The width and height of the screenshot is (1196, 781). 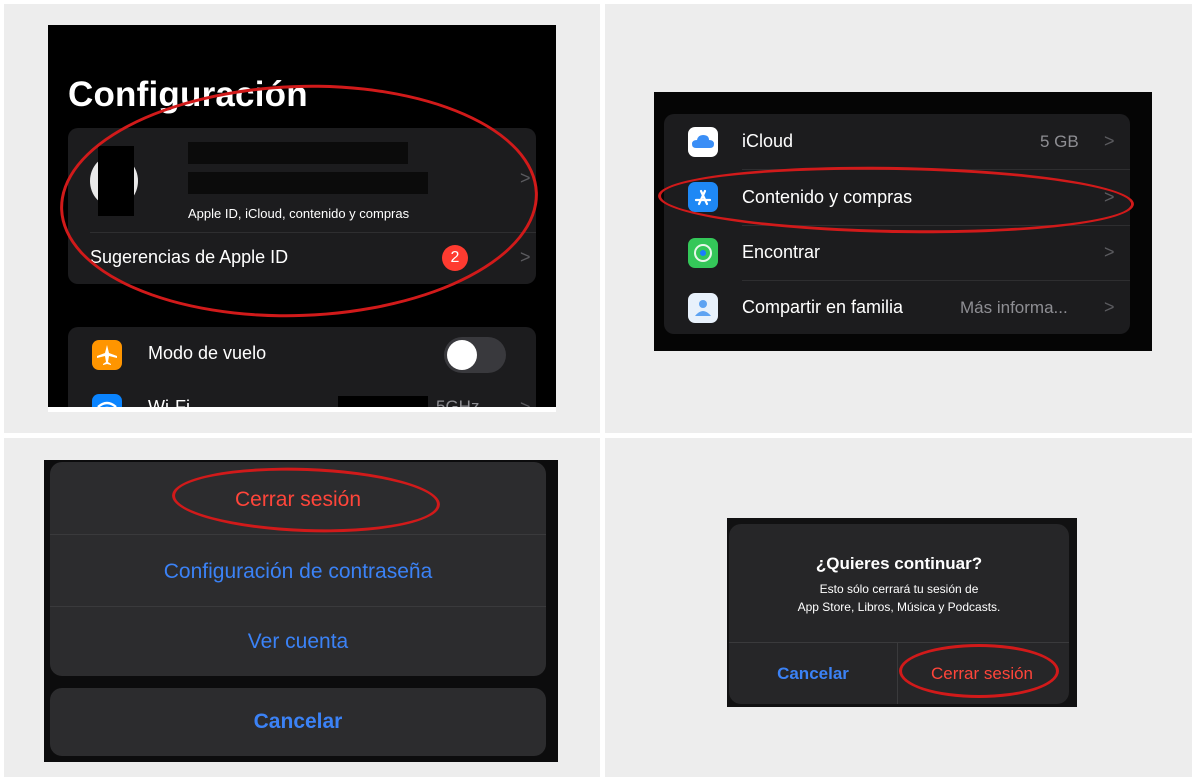 What do you see at coordinates (897, 253) in the screenshot?
I see `find-my-row: Encontrar >` at bounding box center [897, 253].